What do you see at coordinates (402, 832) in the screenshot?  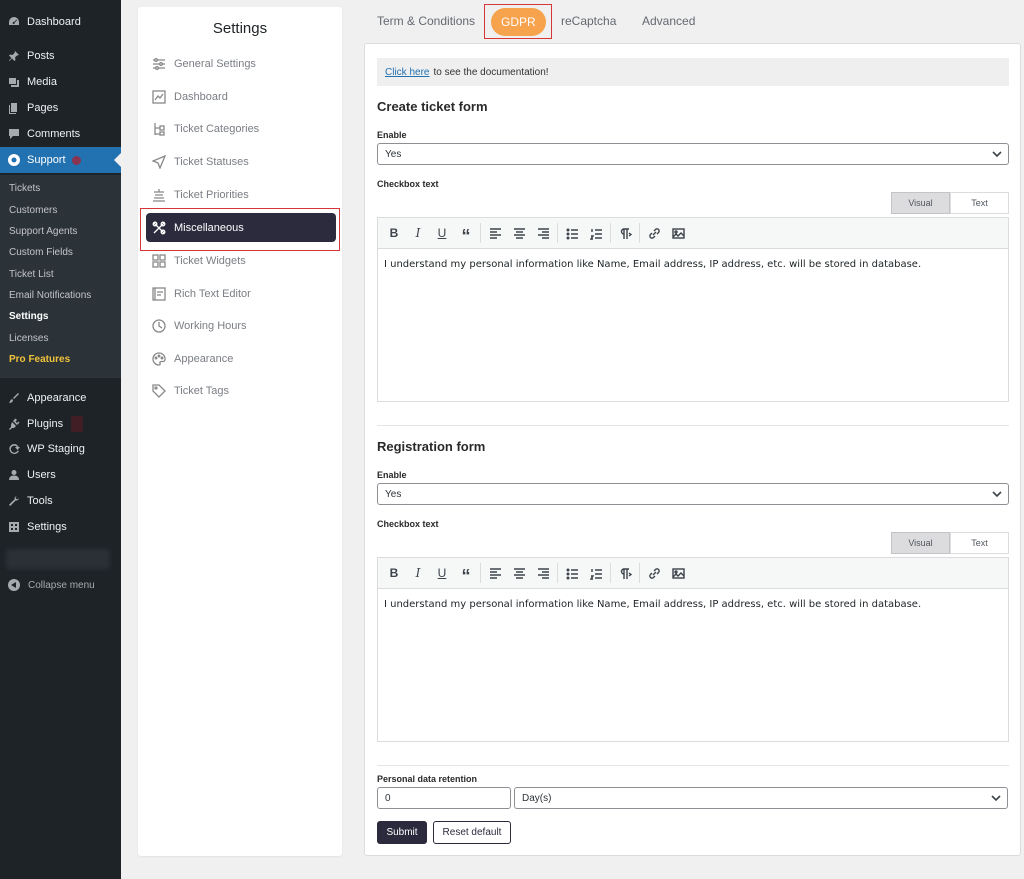 I see `submit-button: Submit` at bounding box center [402, 832].